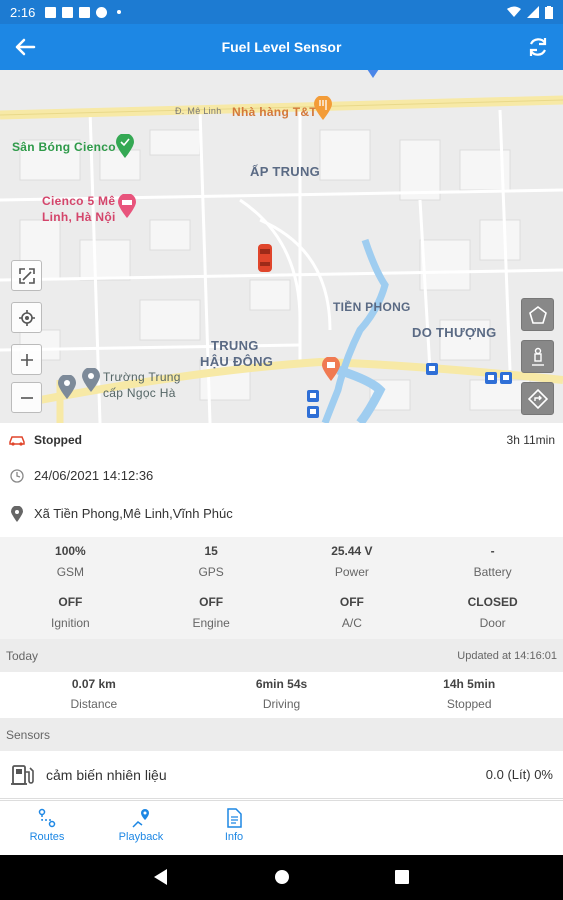 The height and width of the screenshot is (900, 563). I want to click on hotel-label-line2: Linh, Hà Nội, so click(79, 217).